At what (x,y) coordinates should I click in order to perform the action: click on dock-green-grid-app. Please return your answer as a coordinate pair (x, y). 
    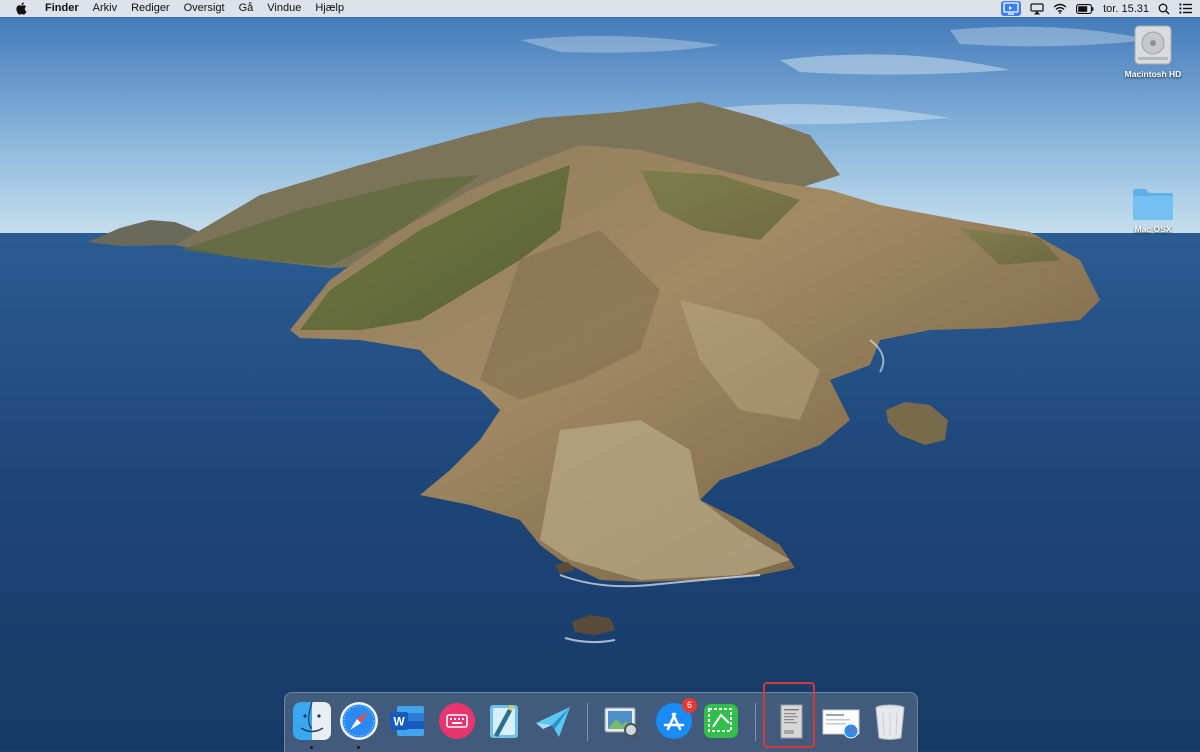
    Looking at the image, I should click on (721, 721).